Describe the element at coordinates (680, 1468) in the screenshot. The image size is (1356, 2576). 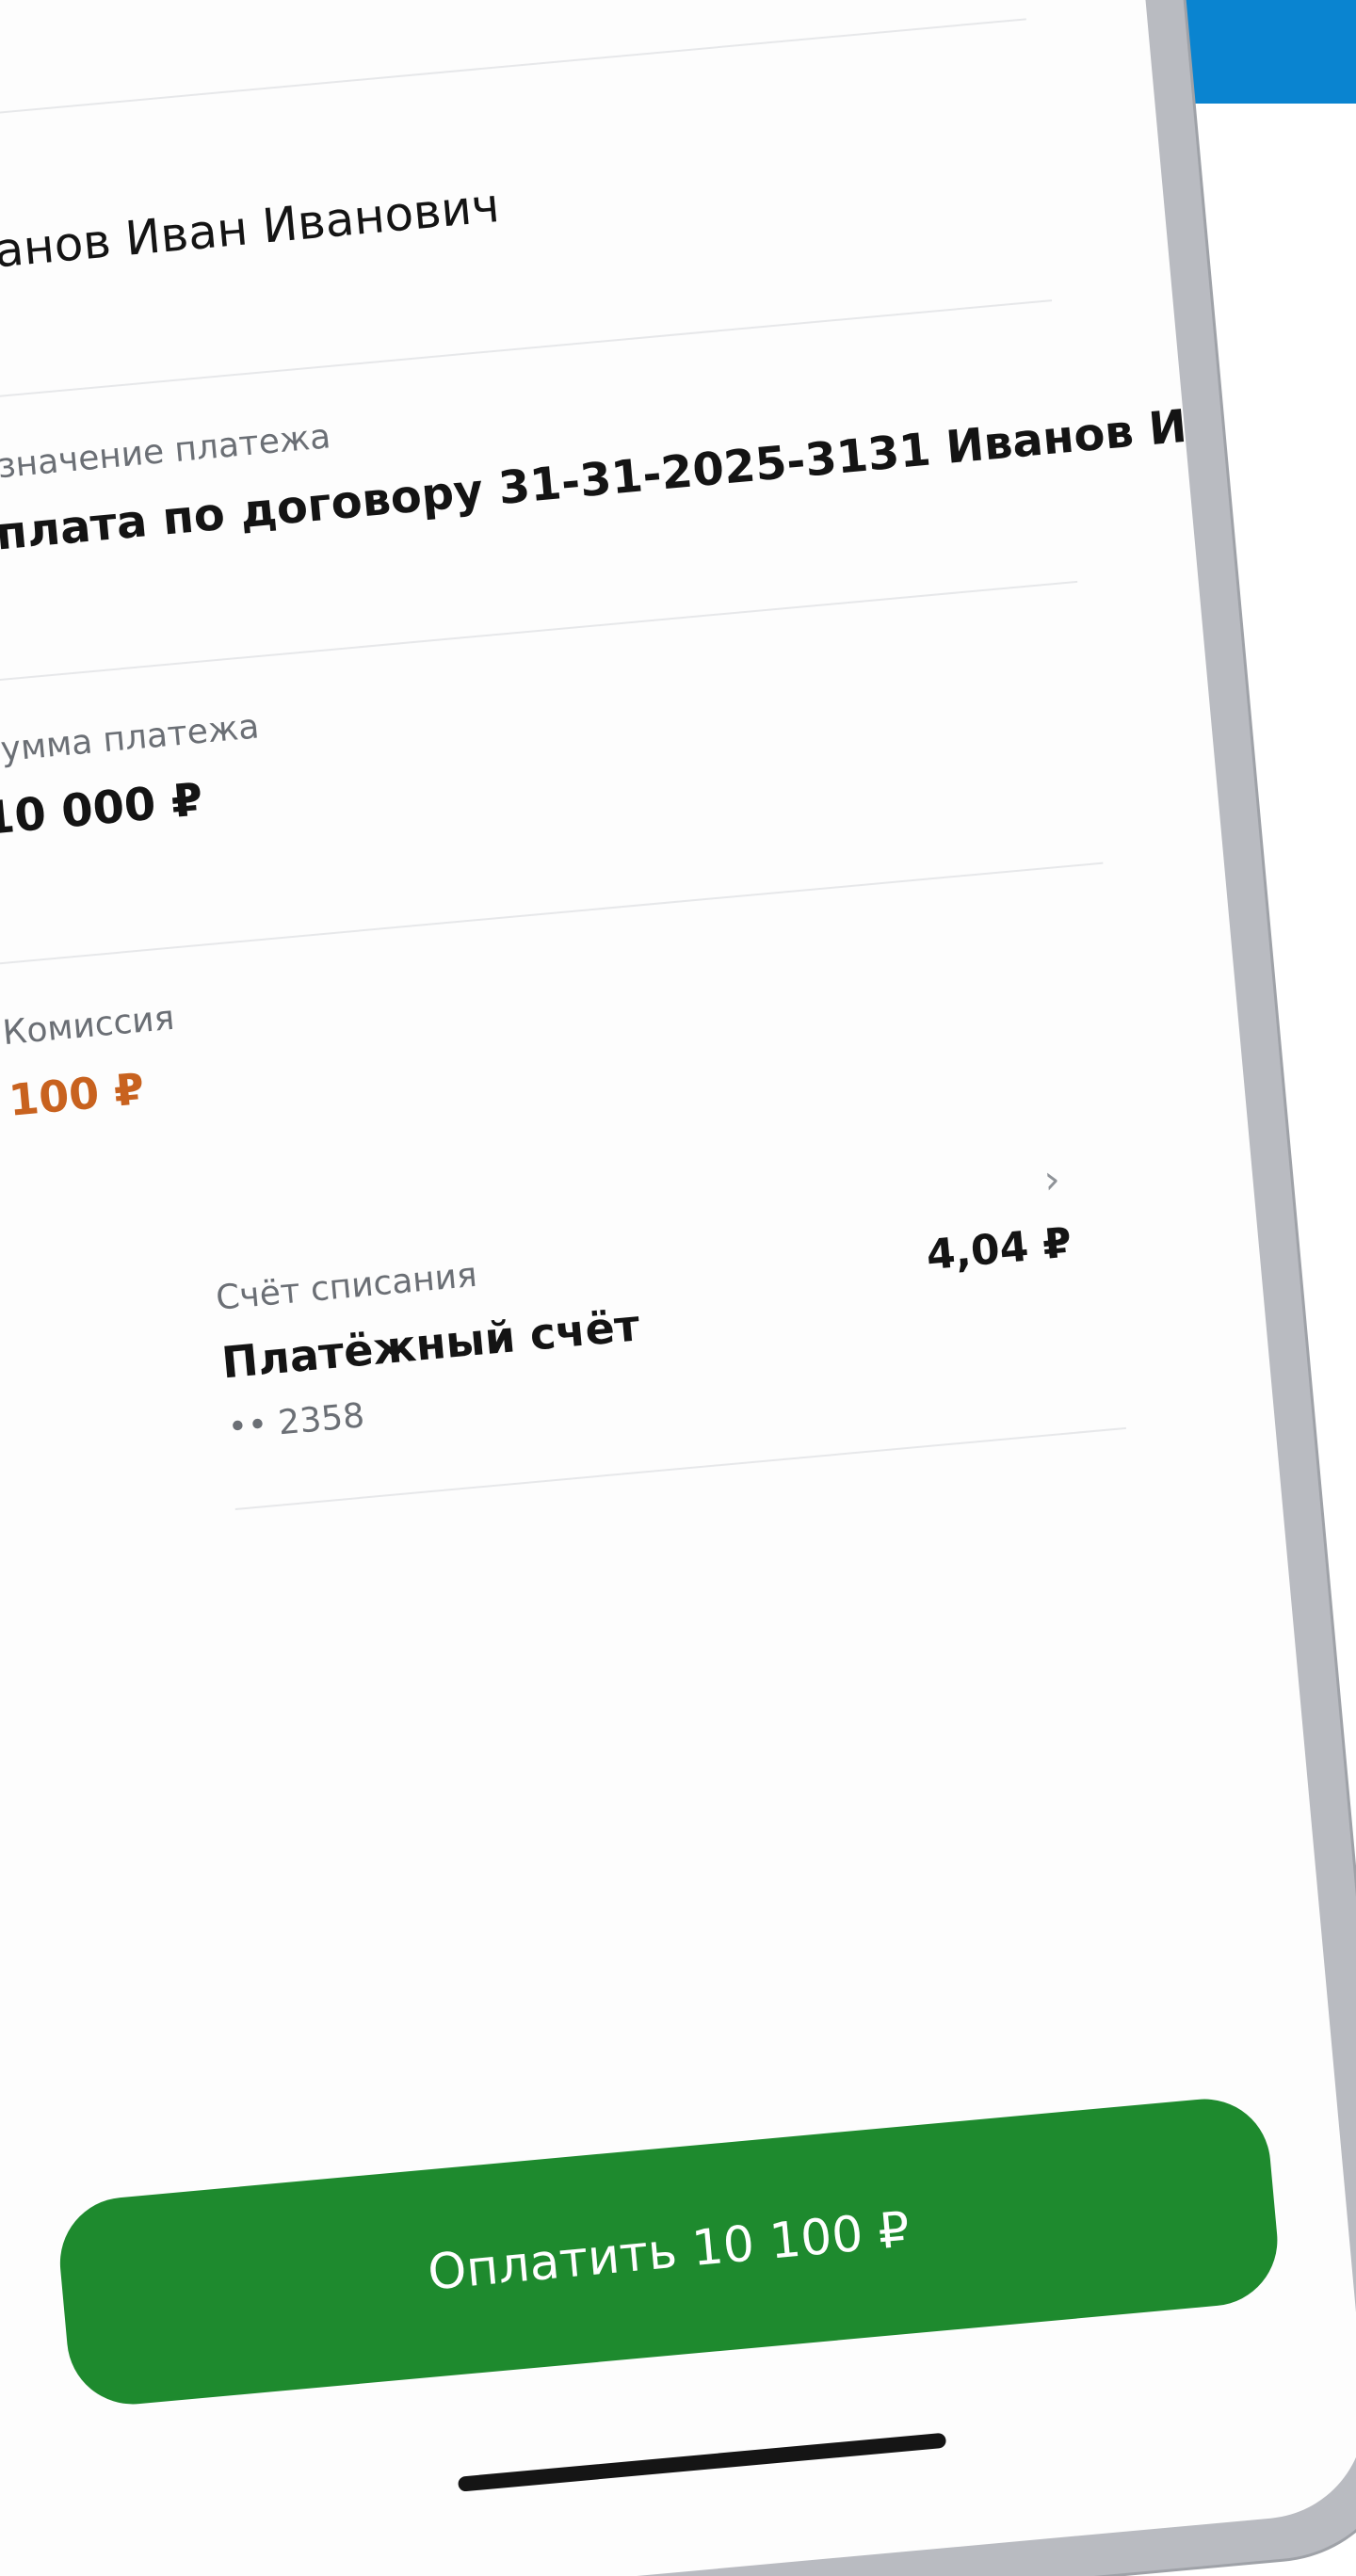
I see `divider` at that location.